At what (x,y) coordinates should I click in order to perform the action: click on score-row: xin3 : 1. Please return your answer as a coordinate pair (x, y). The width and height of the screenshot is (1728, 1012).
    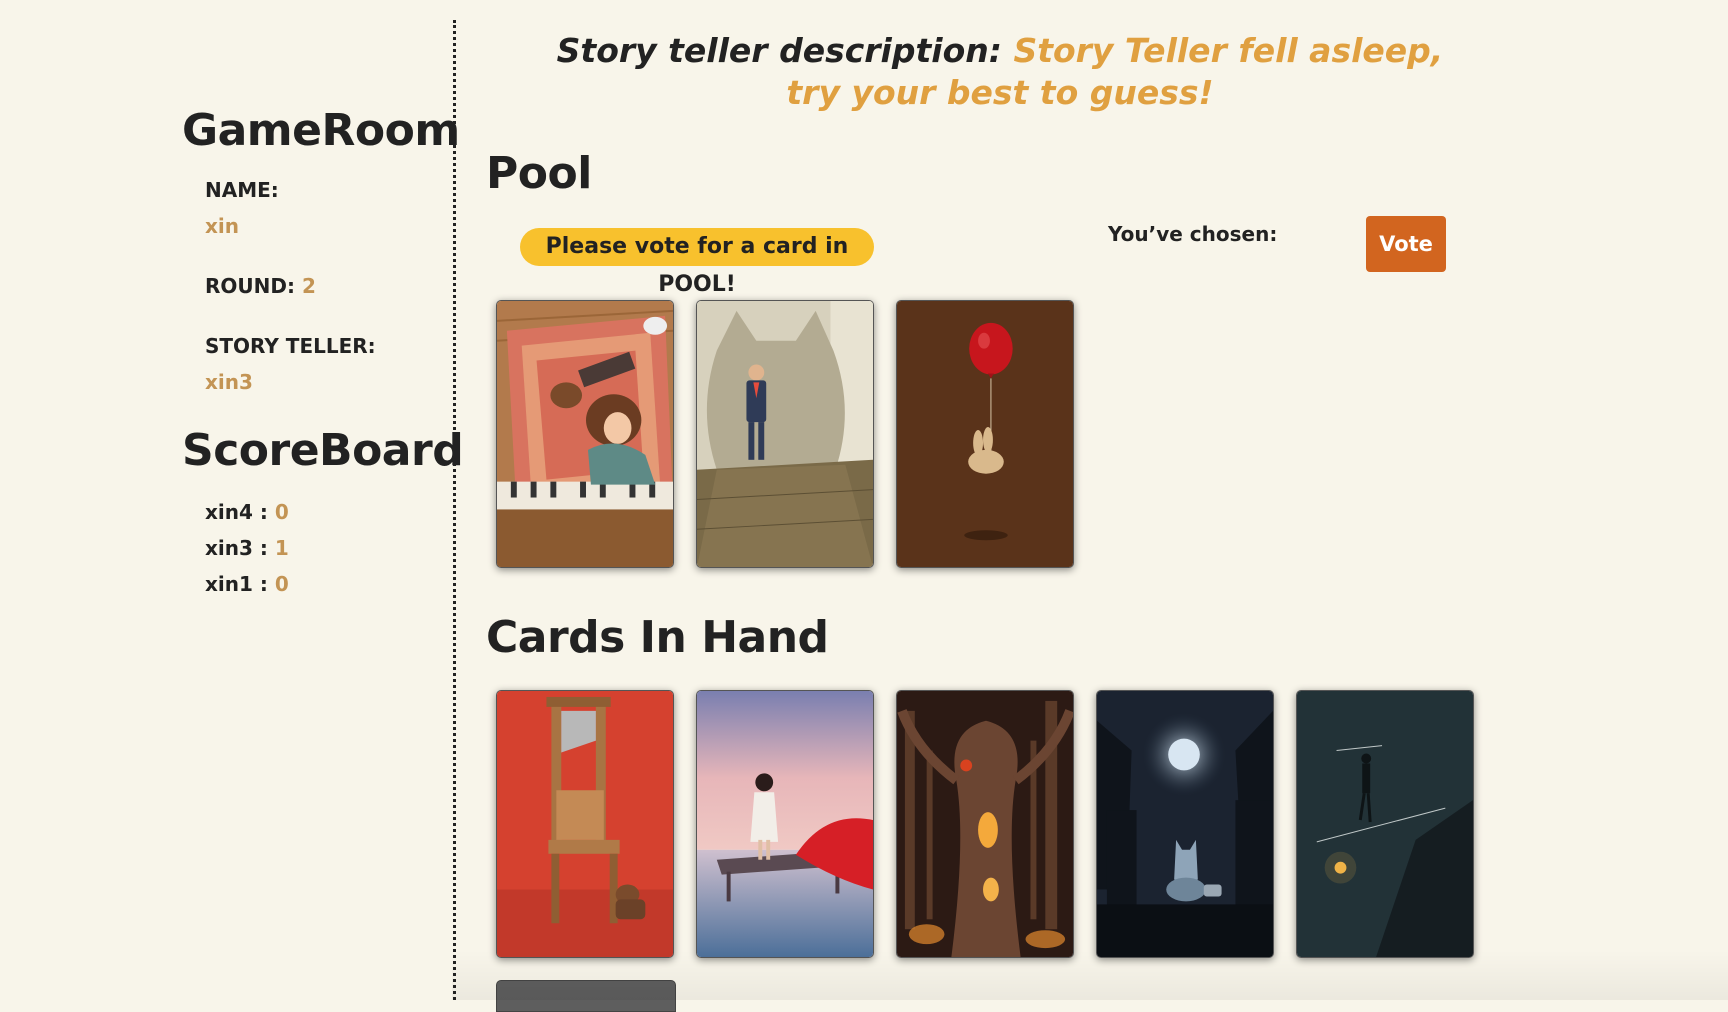
    Looking at the image, I should click on (247, 548).